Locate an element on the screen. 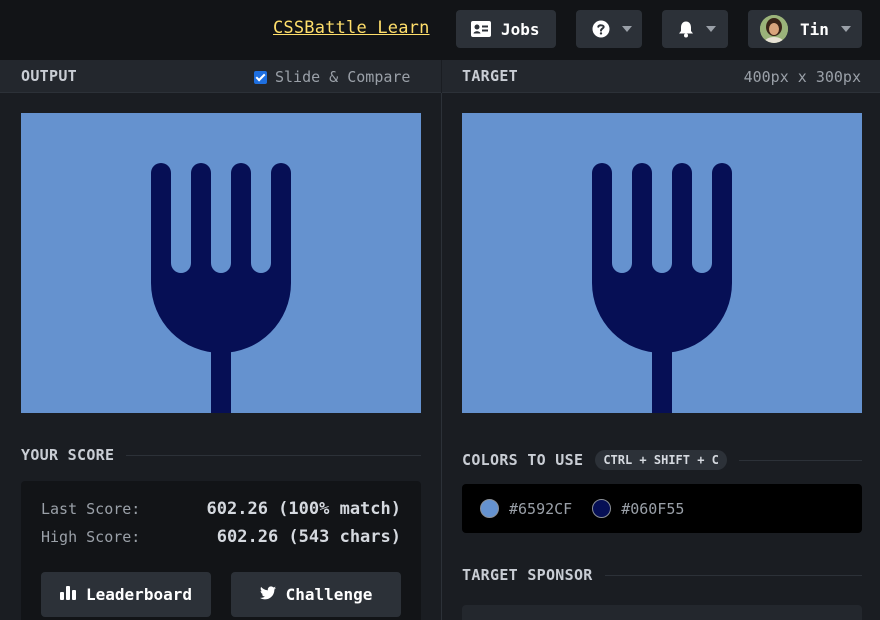  last-score-label: Last Score: is located at coordinates (91, 509).